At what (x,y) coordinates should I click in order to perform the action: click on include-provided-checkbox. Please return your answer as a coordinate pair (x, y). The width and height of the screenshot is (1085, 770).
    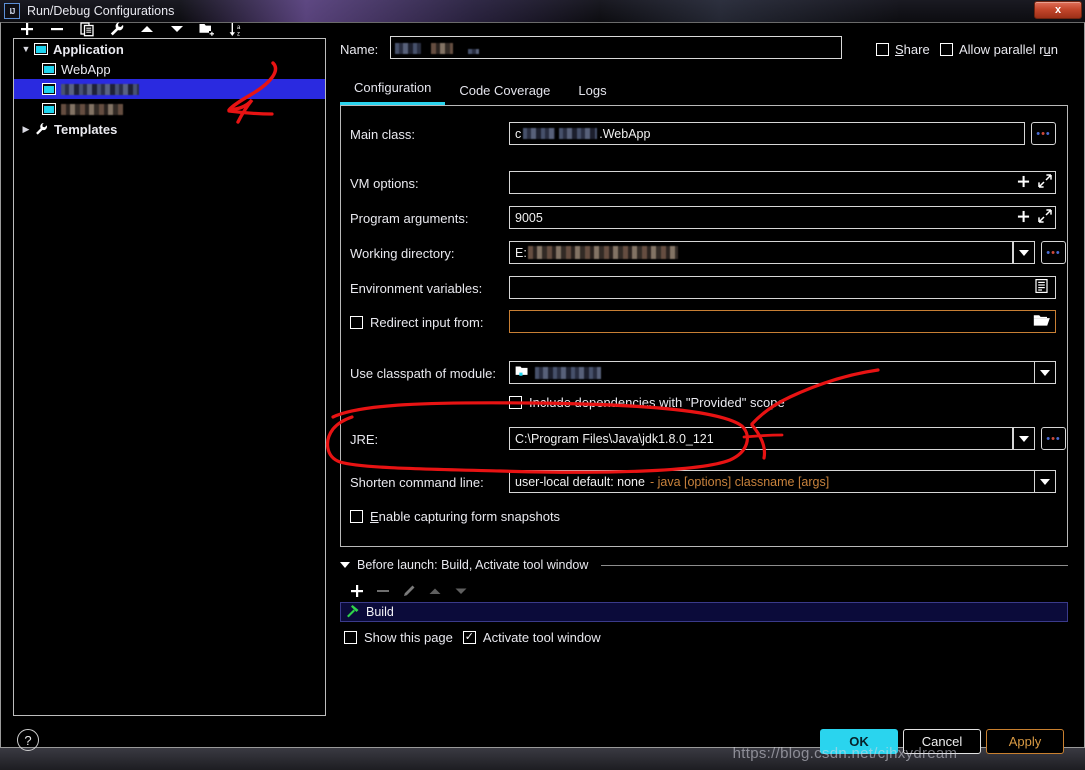
    Looking at the image, I should click on (515, 402).